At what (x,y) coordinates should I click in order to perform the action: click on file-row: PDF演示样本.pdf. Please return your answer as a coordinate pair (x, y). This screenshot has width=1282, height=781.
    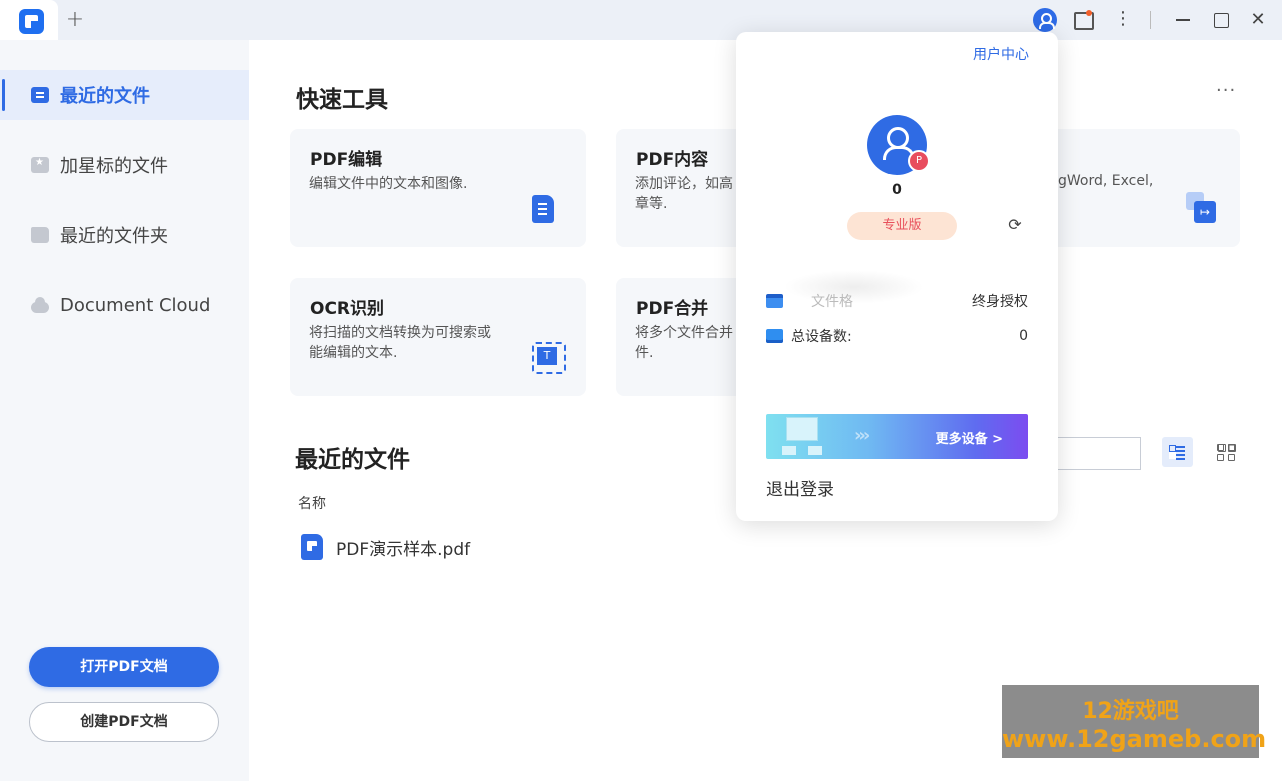
    Looking at the image, I should click on (384, 547).